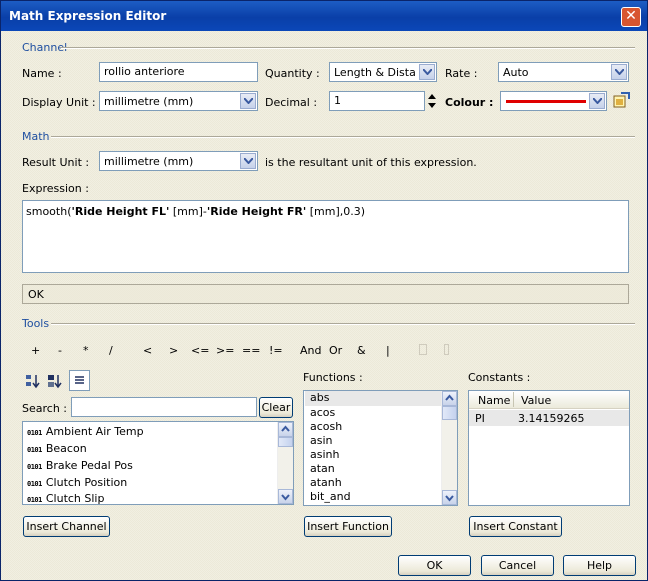  What do you see at coordinates (149, 161) in the screenshot?
I see `result-unit-value: millimetre (mm)` at bounding box center [149, 161].